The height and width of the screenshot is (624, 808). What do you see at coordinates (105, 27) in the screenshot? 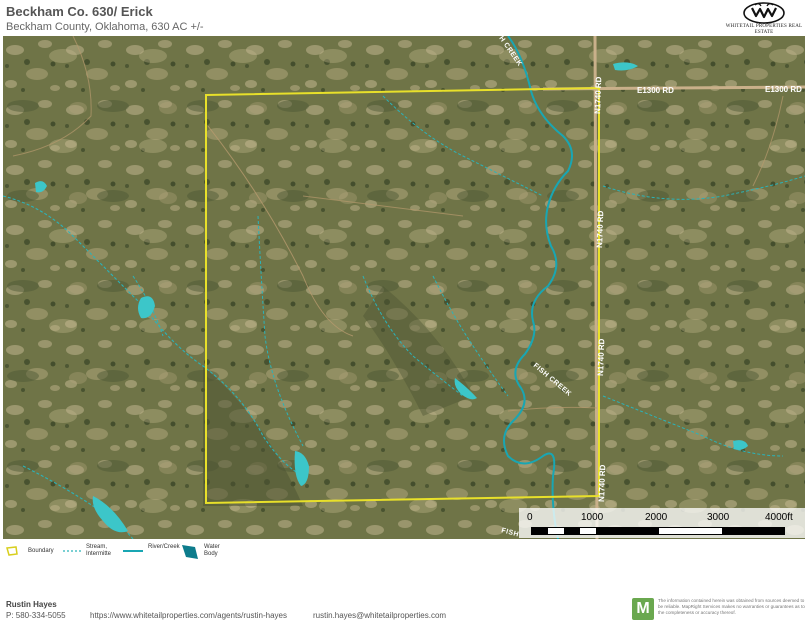
I see `map-subtitle: Beckham County, Oklahoma, 630 AC +/-` at bounding box center [105, 27].